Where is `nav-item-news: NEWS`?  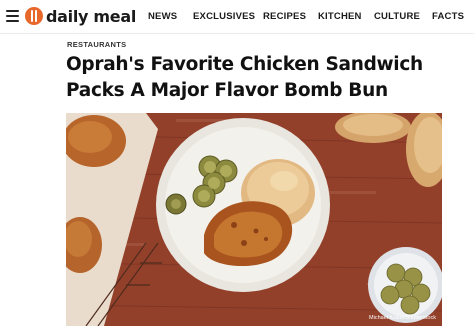 nav-item-news: NEWS is located at coordinates (162, 16).